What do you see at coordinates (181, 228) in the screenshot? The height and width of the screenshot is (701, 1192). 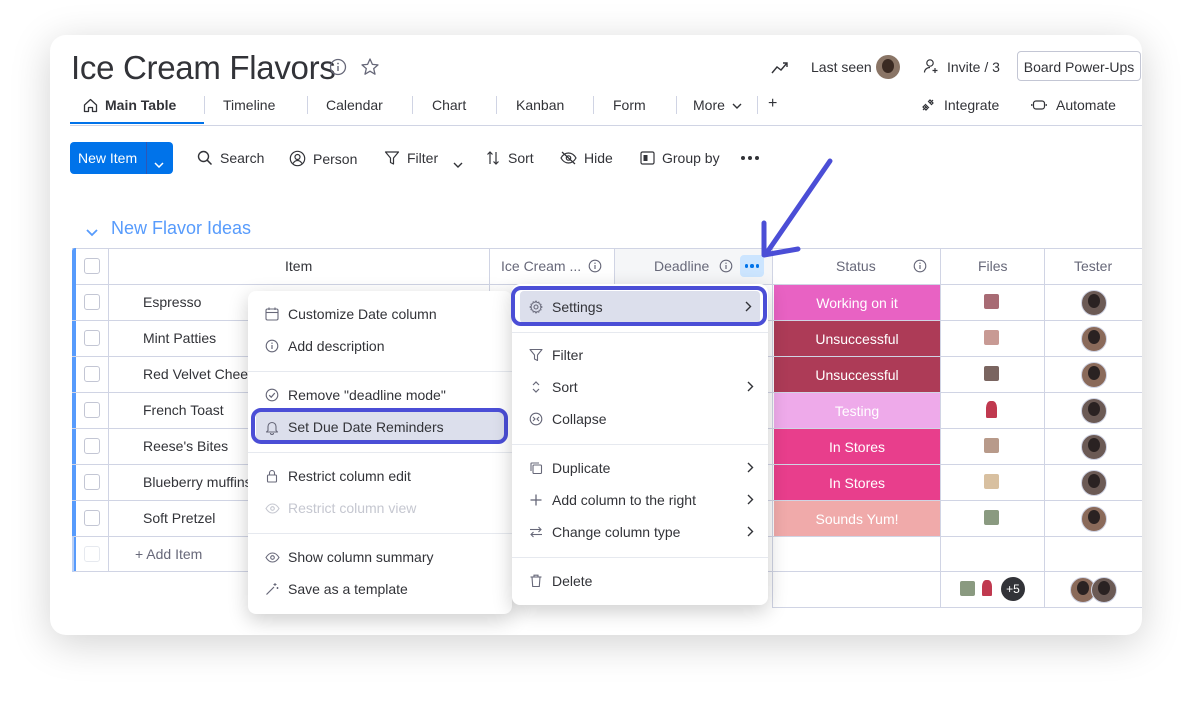 I see `group-title: New Flavor Ideas` at bounding box center [181, 228].